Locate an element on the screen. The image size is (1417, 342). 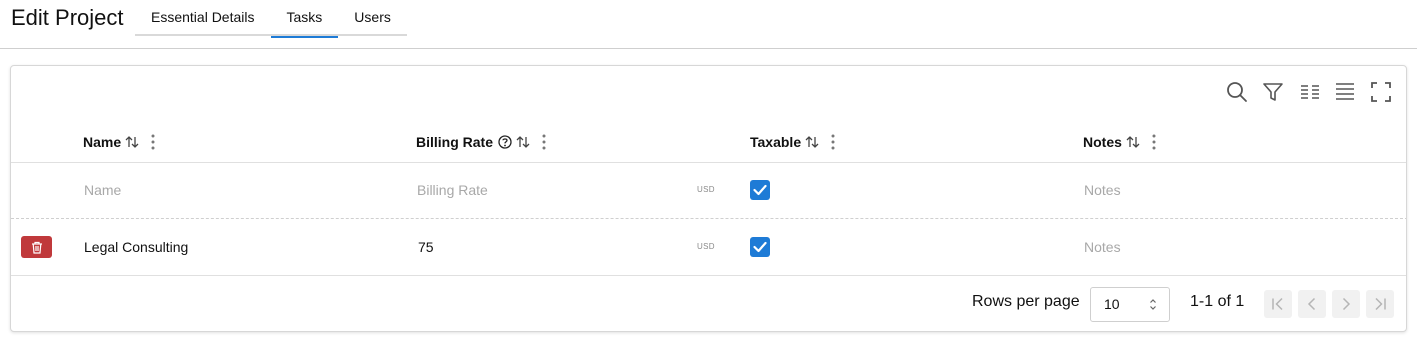
column-header-name-label: Name is located at coordinates (102, 142).